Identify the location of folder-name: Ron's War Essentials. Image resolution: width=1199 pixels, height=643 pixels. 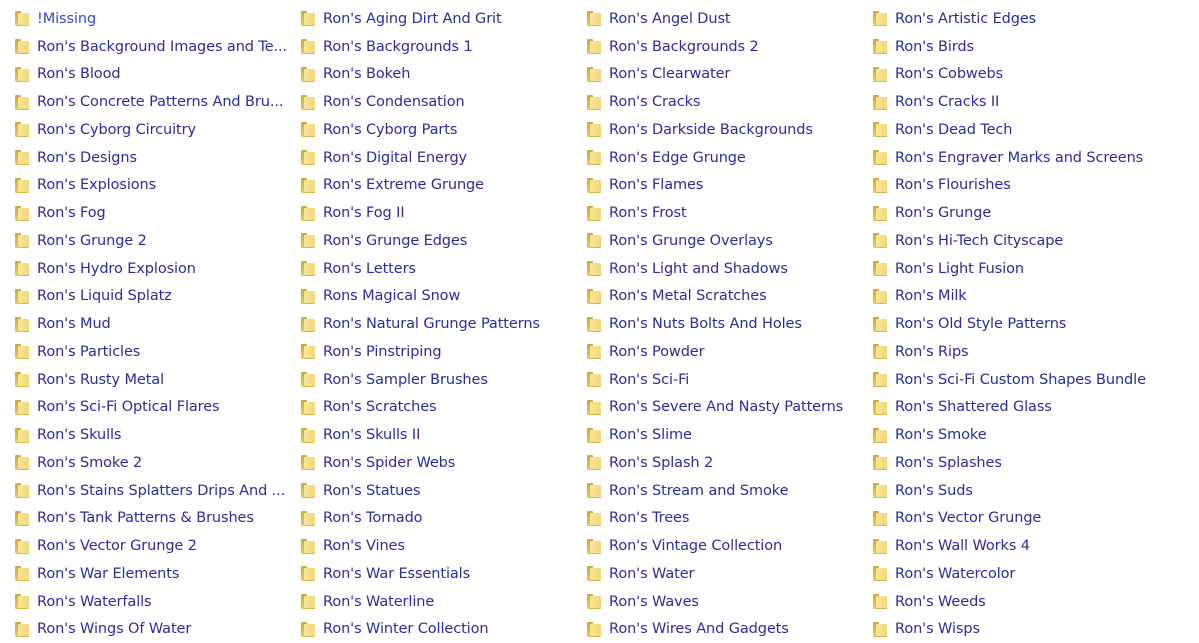
(397, 573).